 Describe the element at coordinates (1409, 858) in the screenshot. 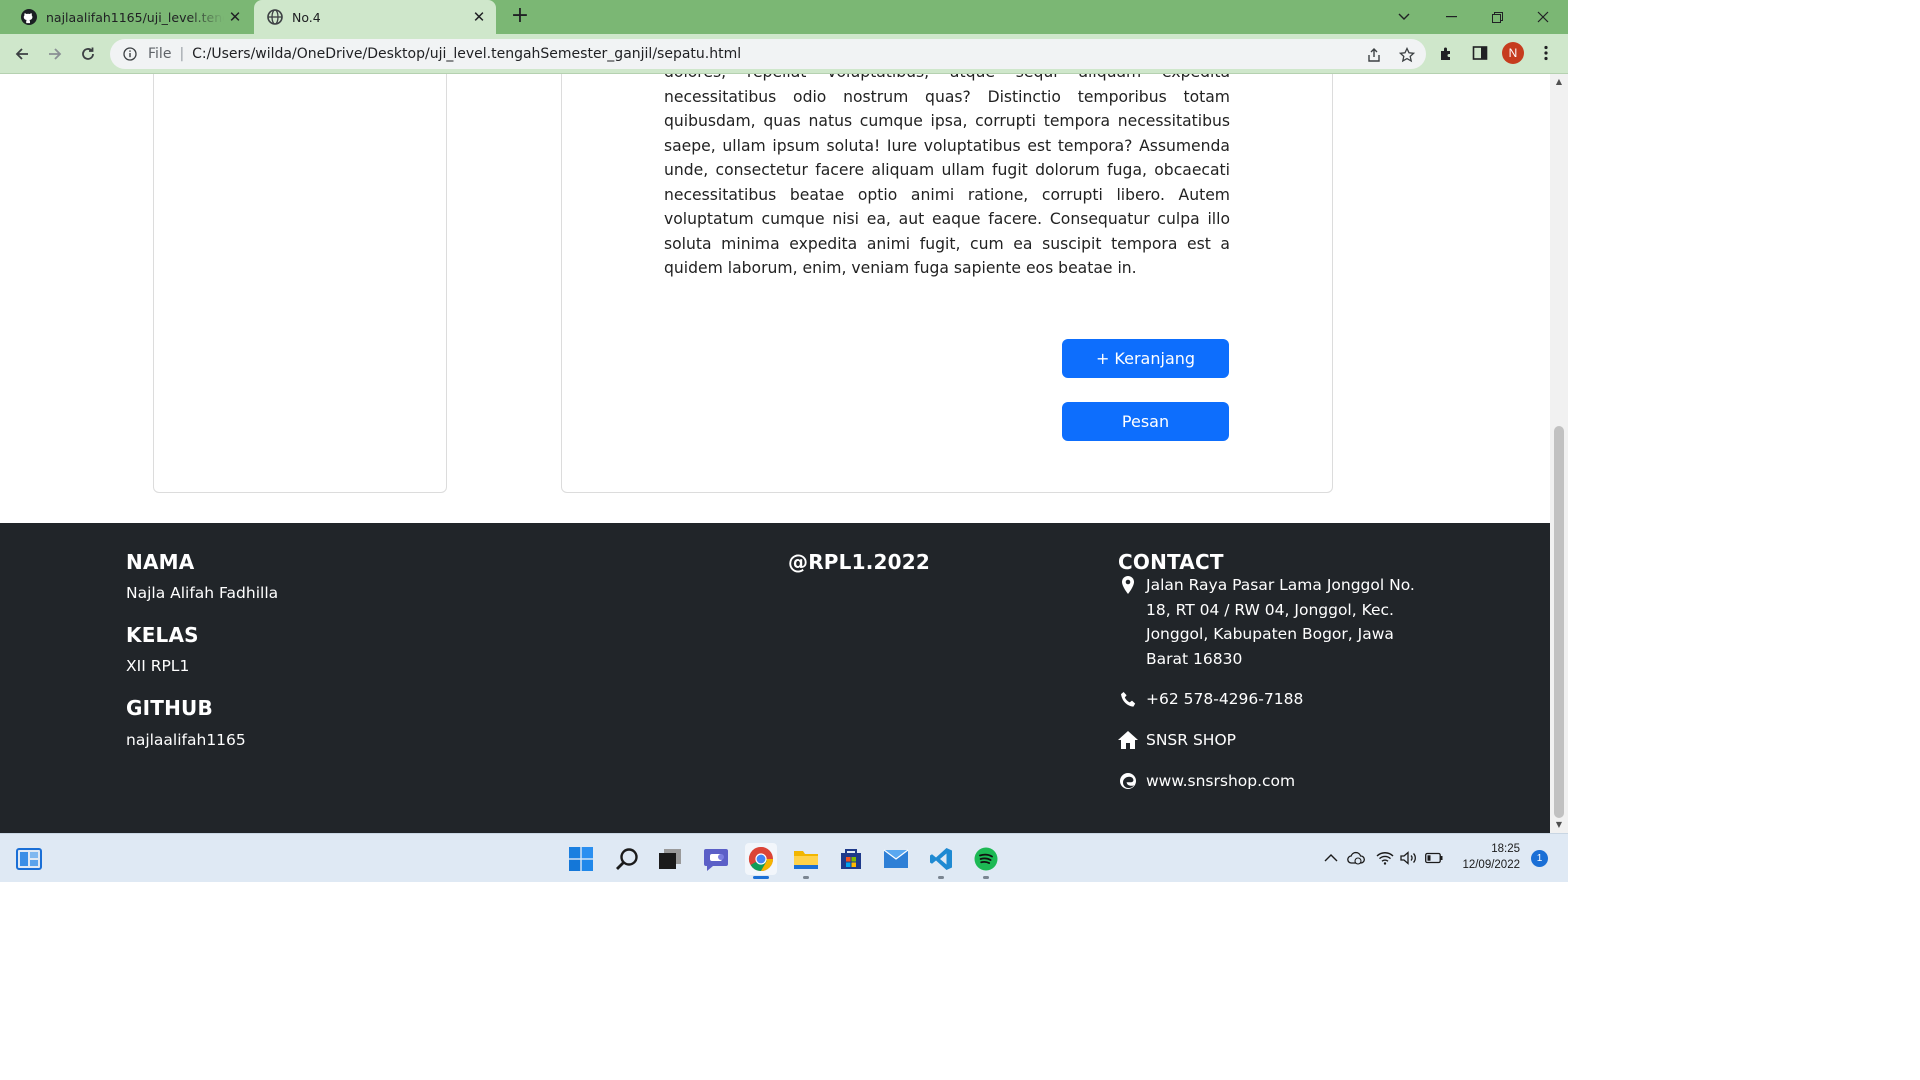

I see `volume-icon` at that location.